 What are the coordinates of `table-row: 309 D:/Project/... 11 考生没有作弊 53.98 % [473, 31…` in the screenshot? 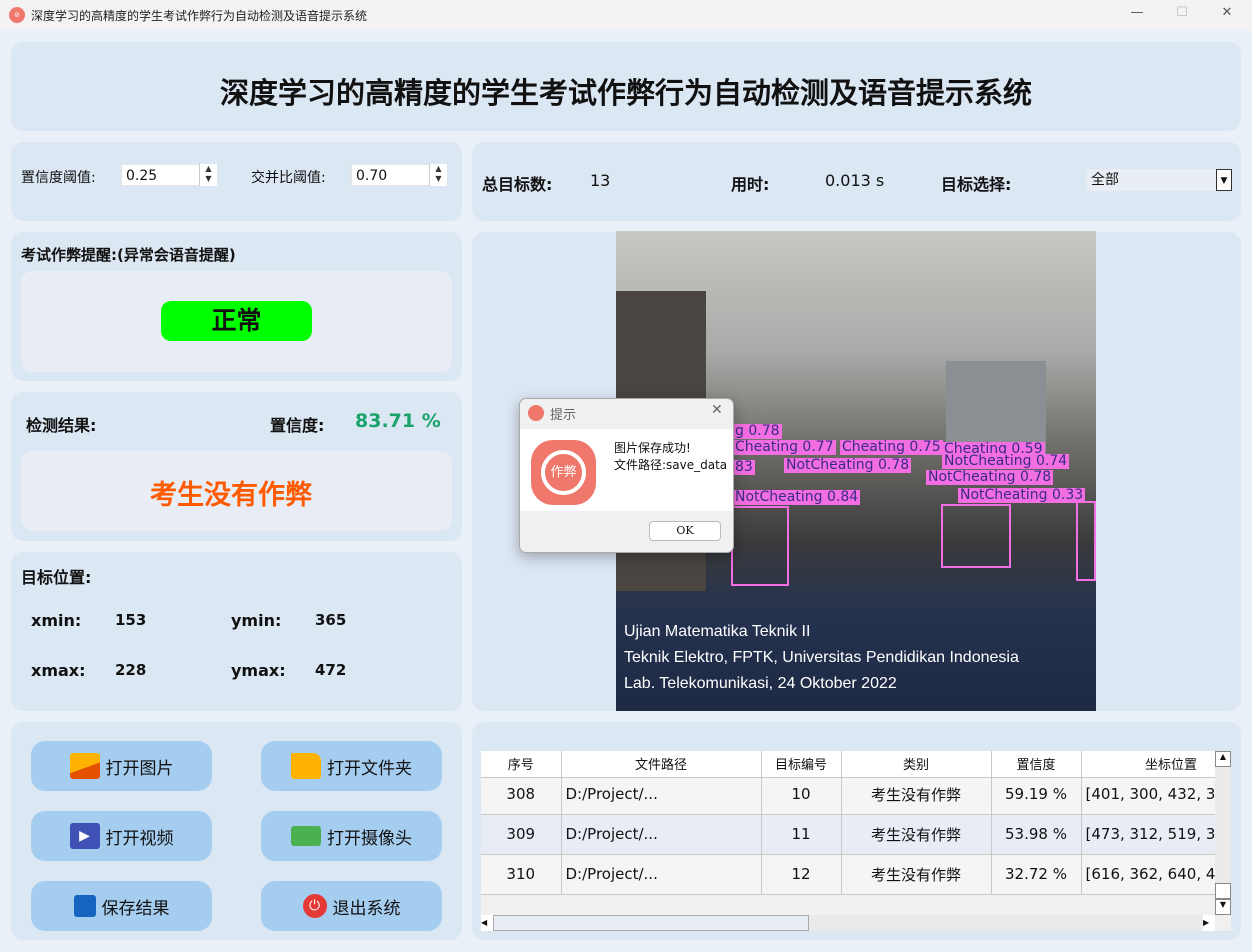 It's located at (848, 834).